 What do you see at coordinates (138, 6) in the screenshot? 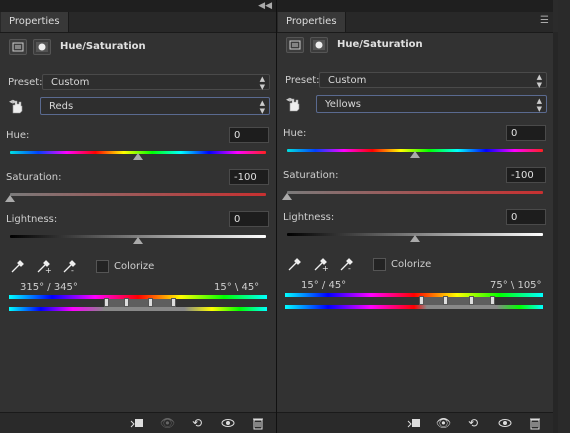
I see `panel-top-bar: ◀◀` at bounding box center [138, 6].